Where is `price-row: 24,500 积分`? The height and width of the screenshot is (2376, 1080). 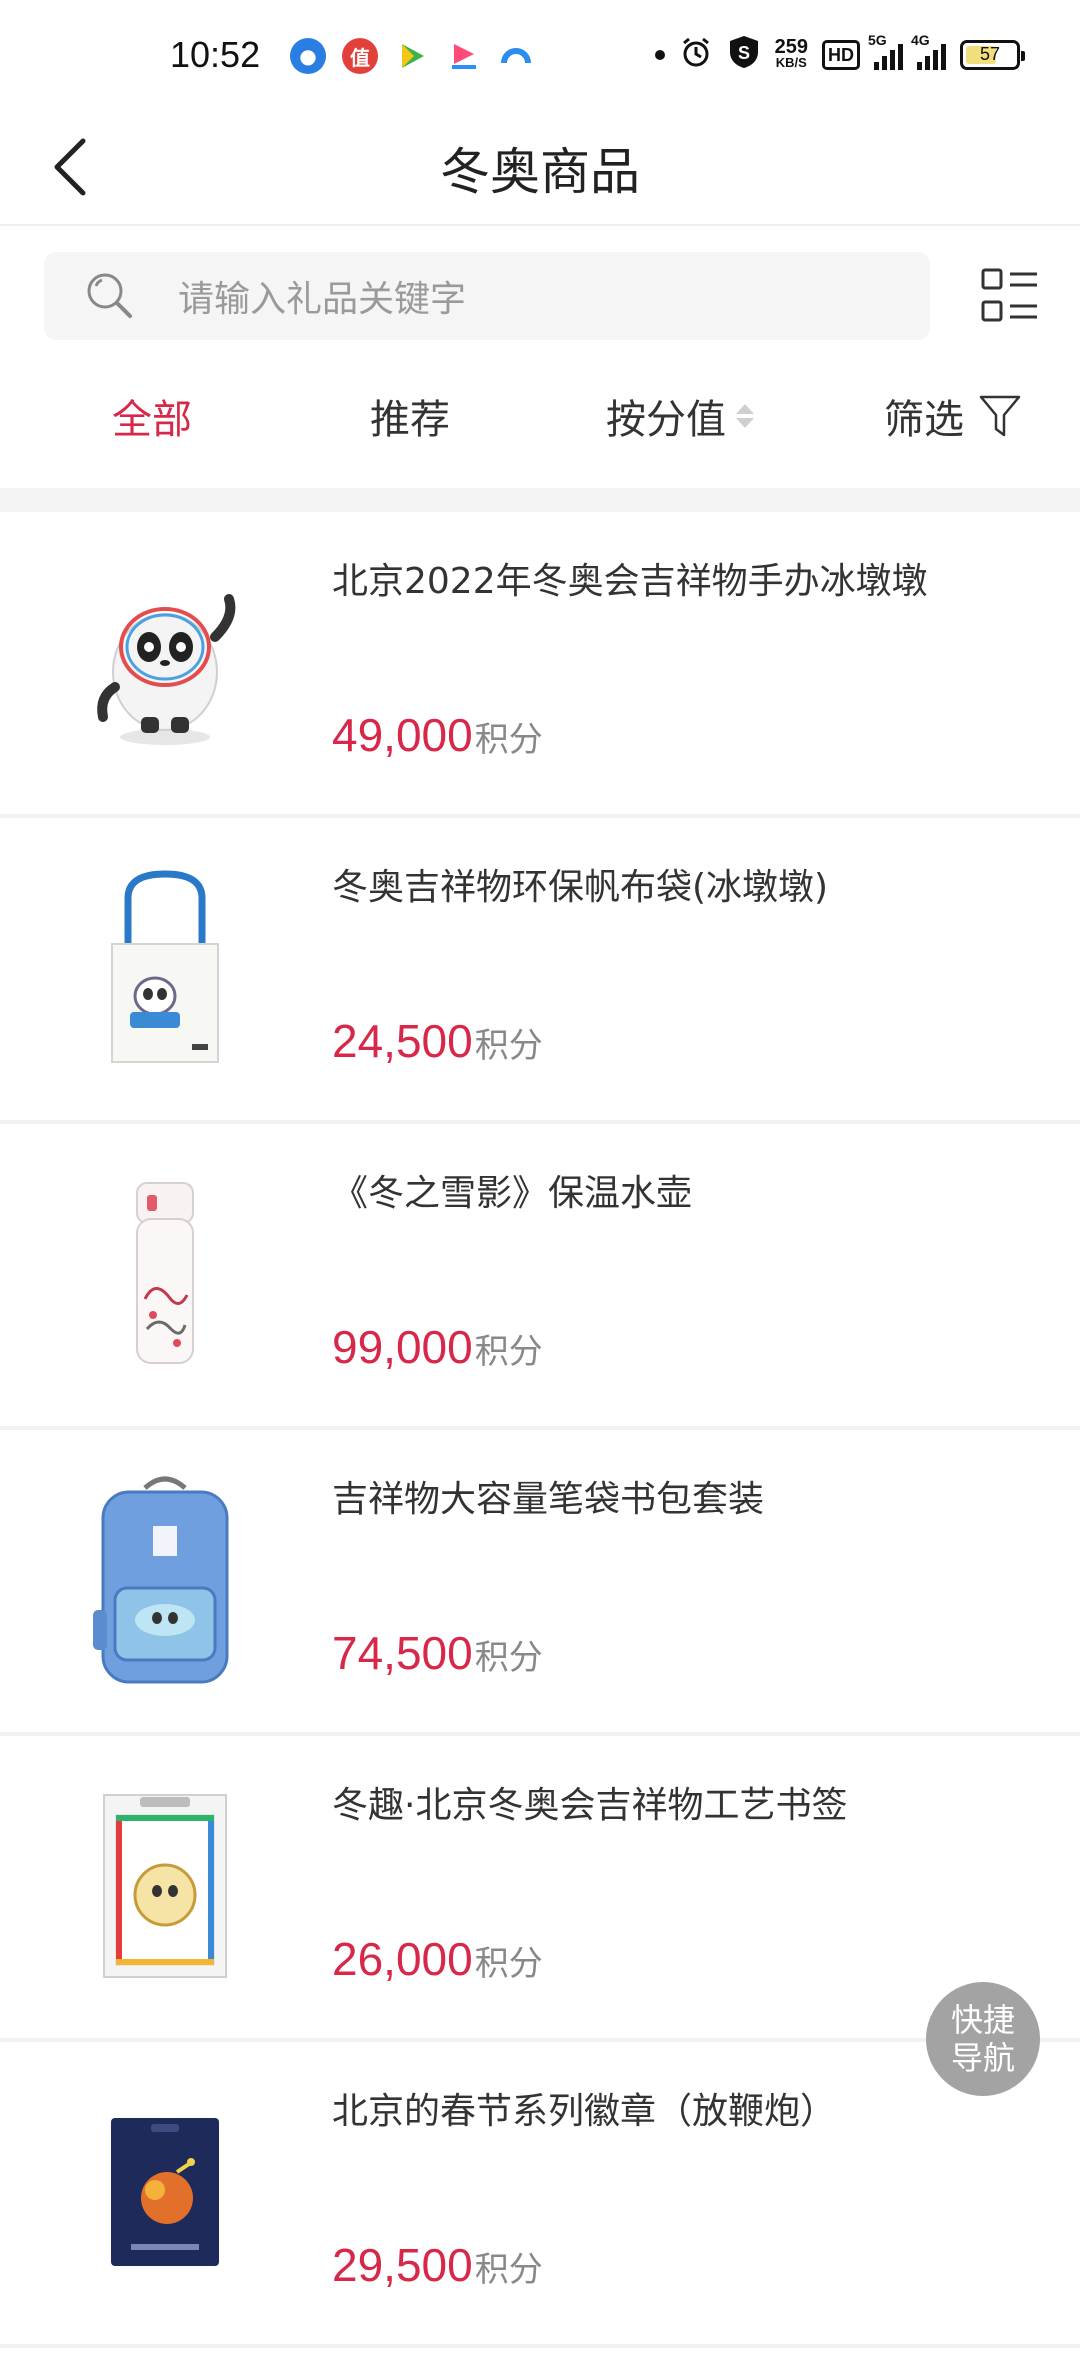
price-row: 24,500 积分 is located at coordinates (437, 1041).